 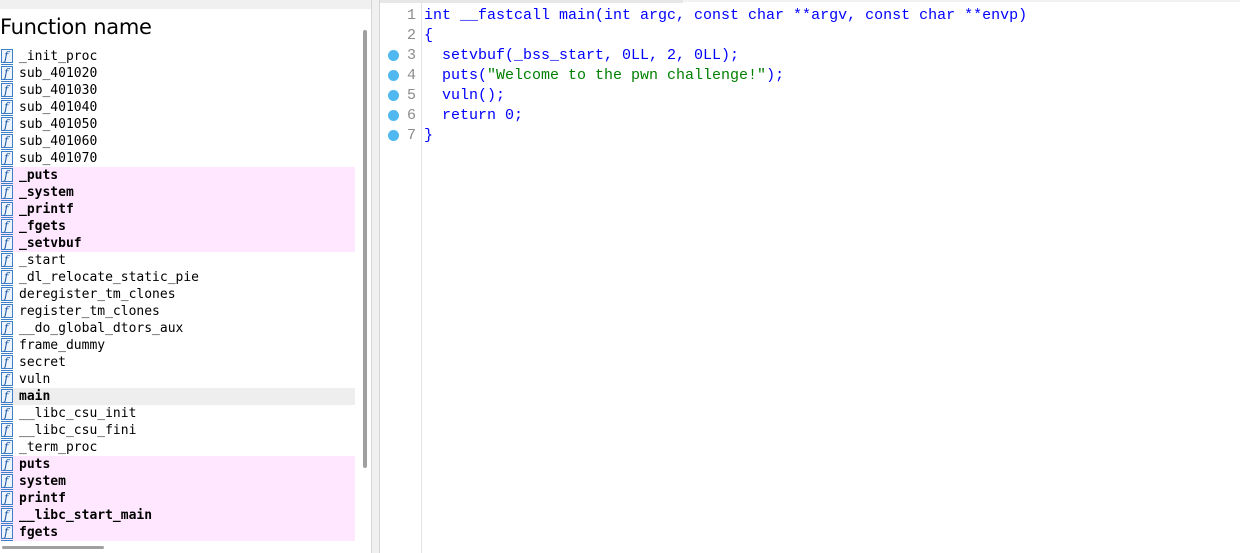 I want to click on code-text: return 0;, so click(x=473, y=116).